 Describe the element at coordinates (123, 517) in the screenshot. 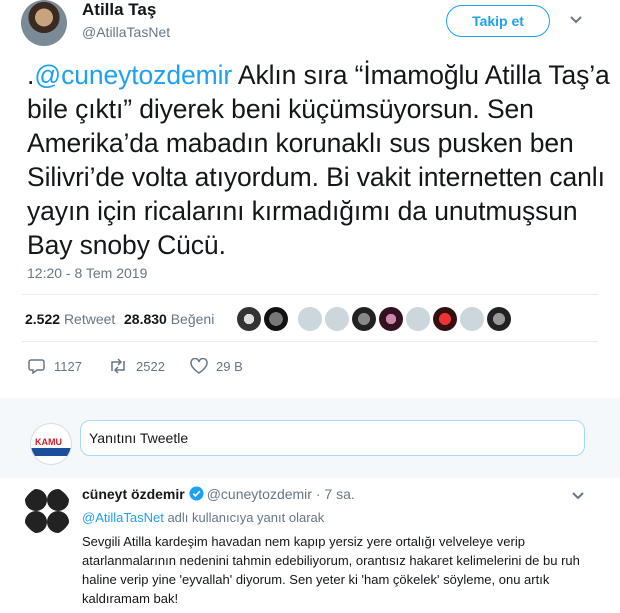

I see `replying-to-mention: @AtillaTasNet` at that location.